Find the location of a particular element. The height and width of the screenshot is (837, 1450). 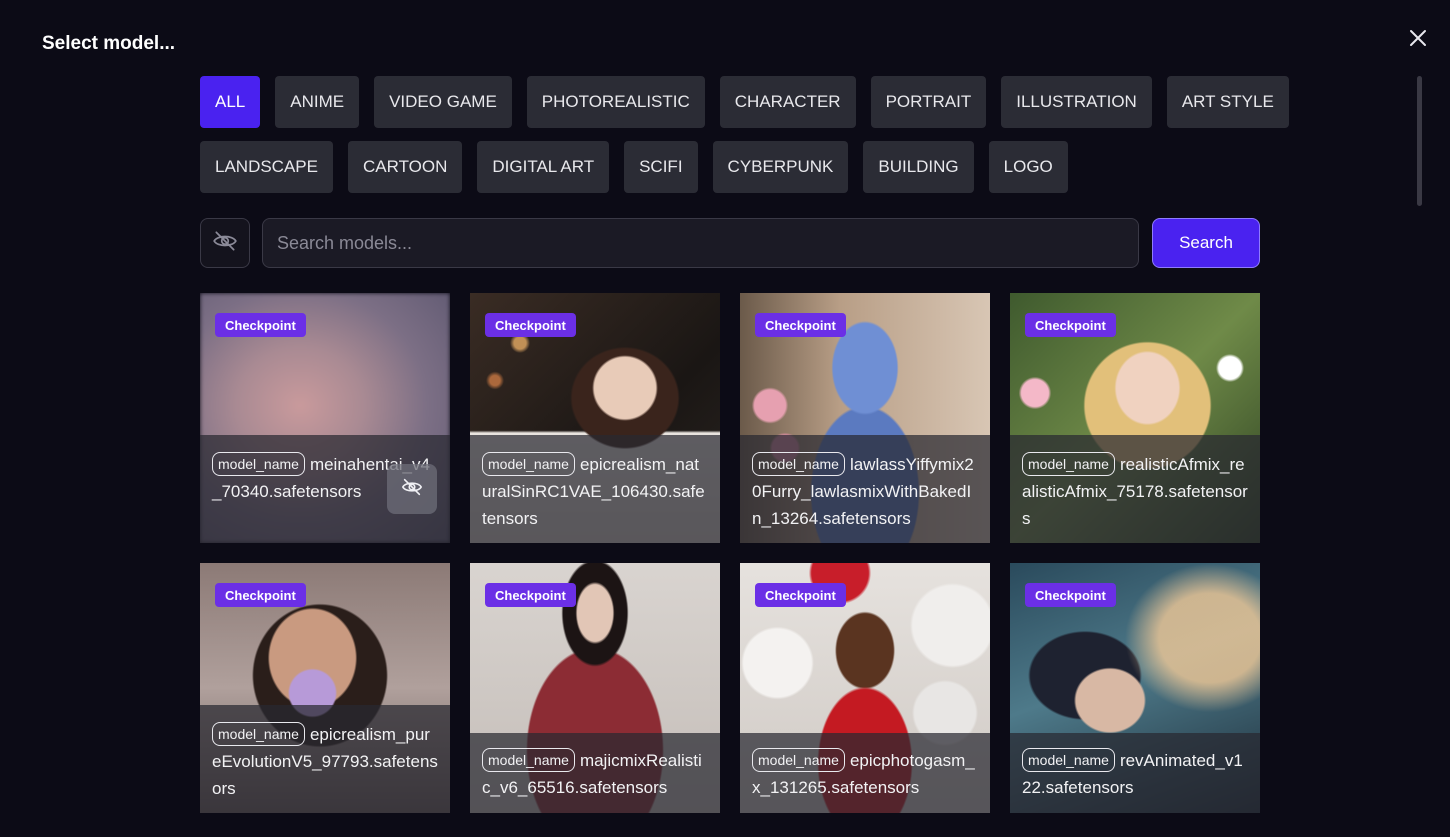

unhide-image-button is located at coordinates (412, 489).